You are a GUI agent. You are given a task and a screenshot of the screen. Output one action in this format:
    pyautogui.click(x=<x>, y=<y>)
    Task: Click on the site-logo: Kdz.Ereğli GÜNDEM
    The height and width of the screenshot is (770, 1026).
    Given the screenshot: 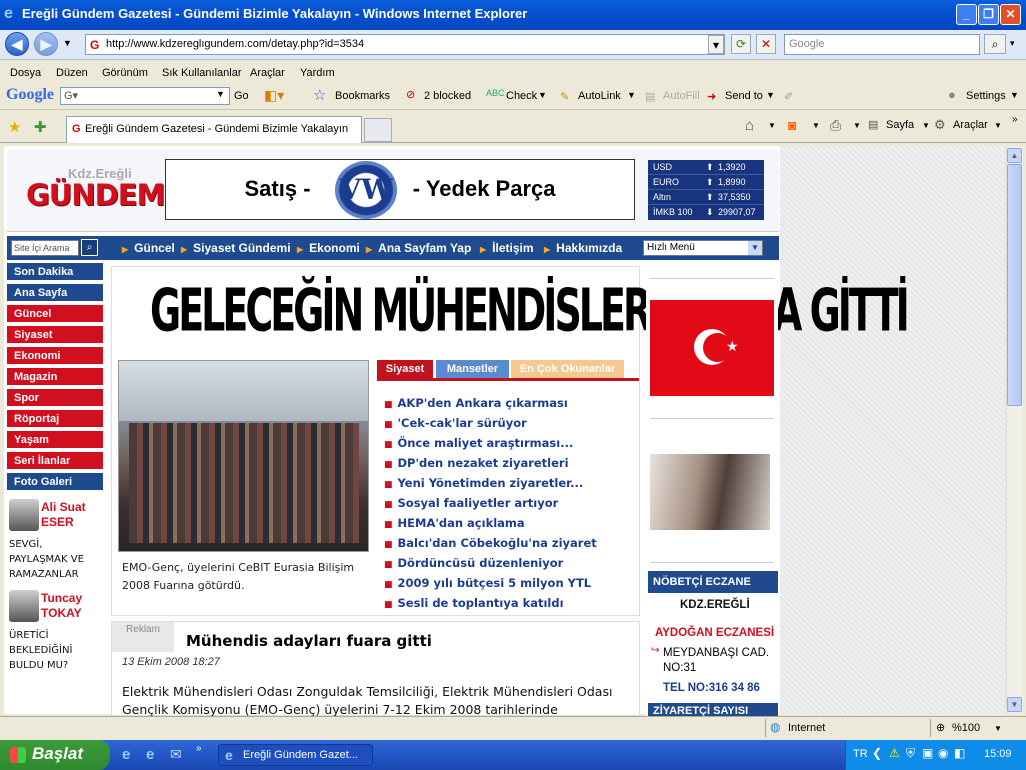 What is the action you would take?
    pyautogui.click(x=89, y=190)
    